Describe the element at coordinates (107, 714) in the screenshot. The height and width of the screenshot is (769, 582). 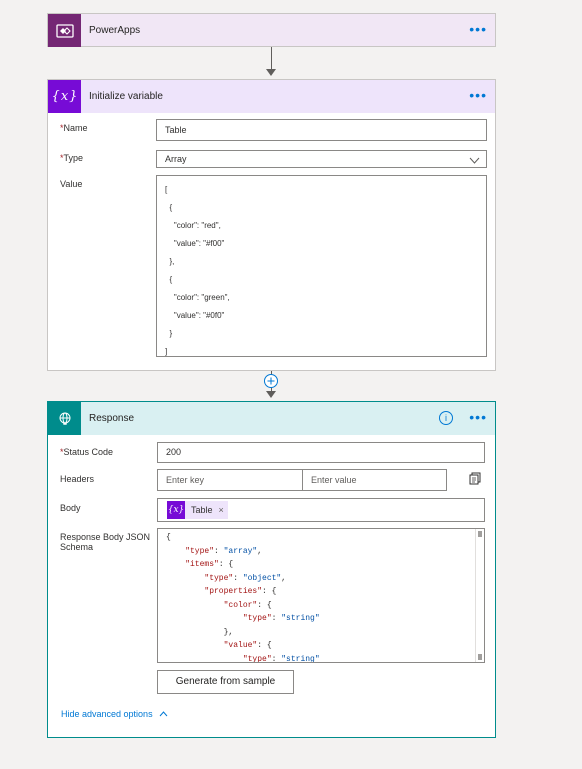
I see `hide-advanced-options-label: Hide advanced options` at that location.